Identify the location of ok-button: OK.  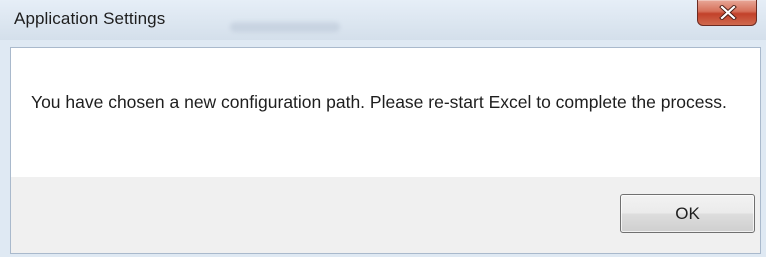
(687, 213).